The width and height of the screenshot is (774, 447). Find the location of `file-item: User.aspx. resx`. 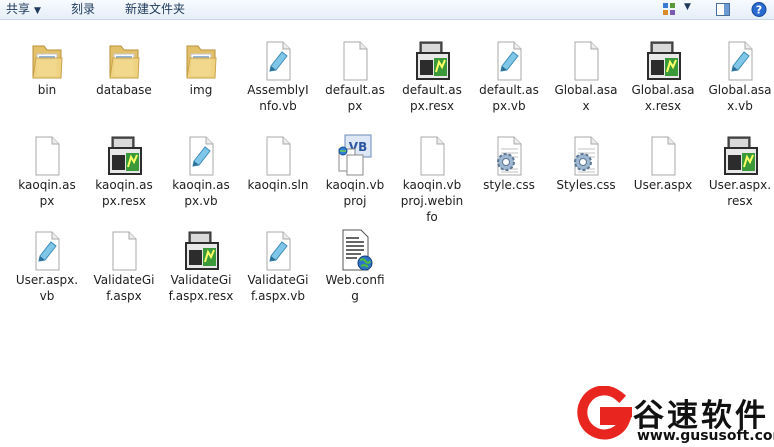

file-item: User.aspx. resx is located at coordinates (737, 176).